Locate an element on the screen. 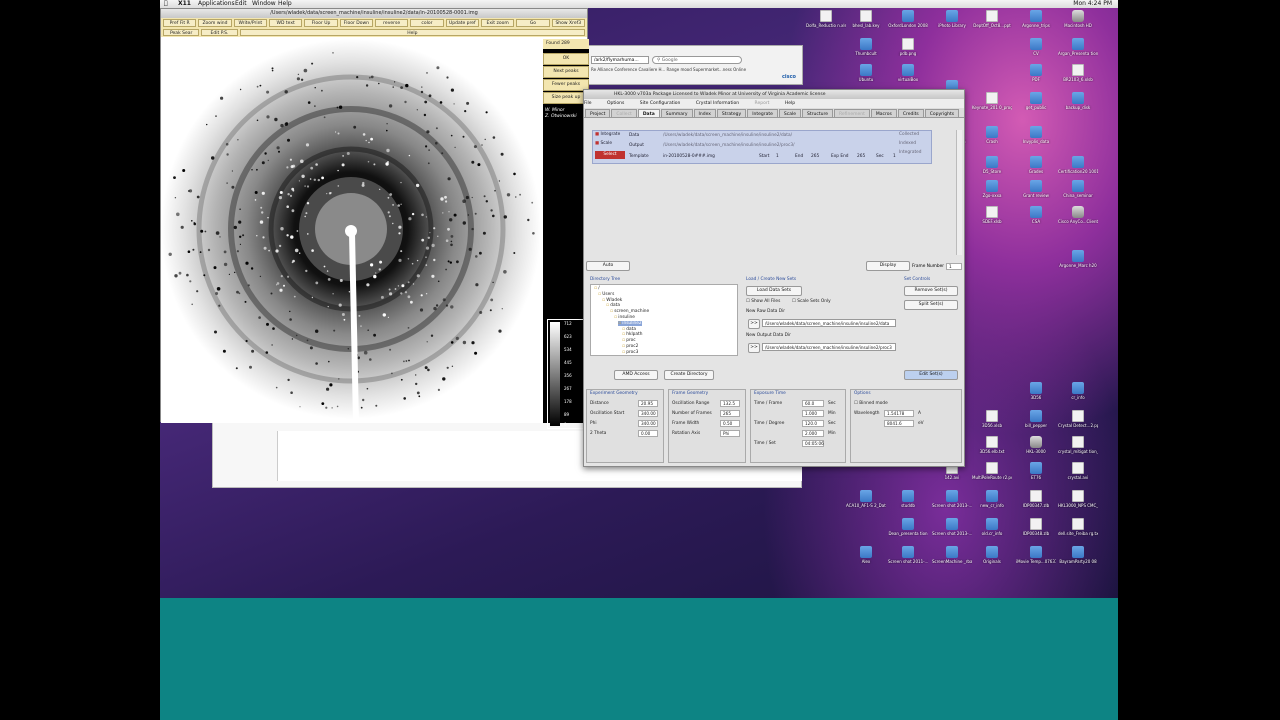 Image resolution: width=1280 pixels, height=720 pixels. tree-node: ▫ data is located at coordinates (629, 329).